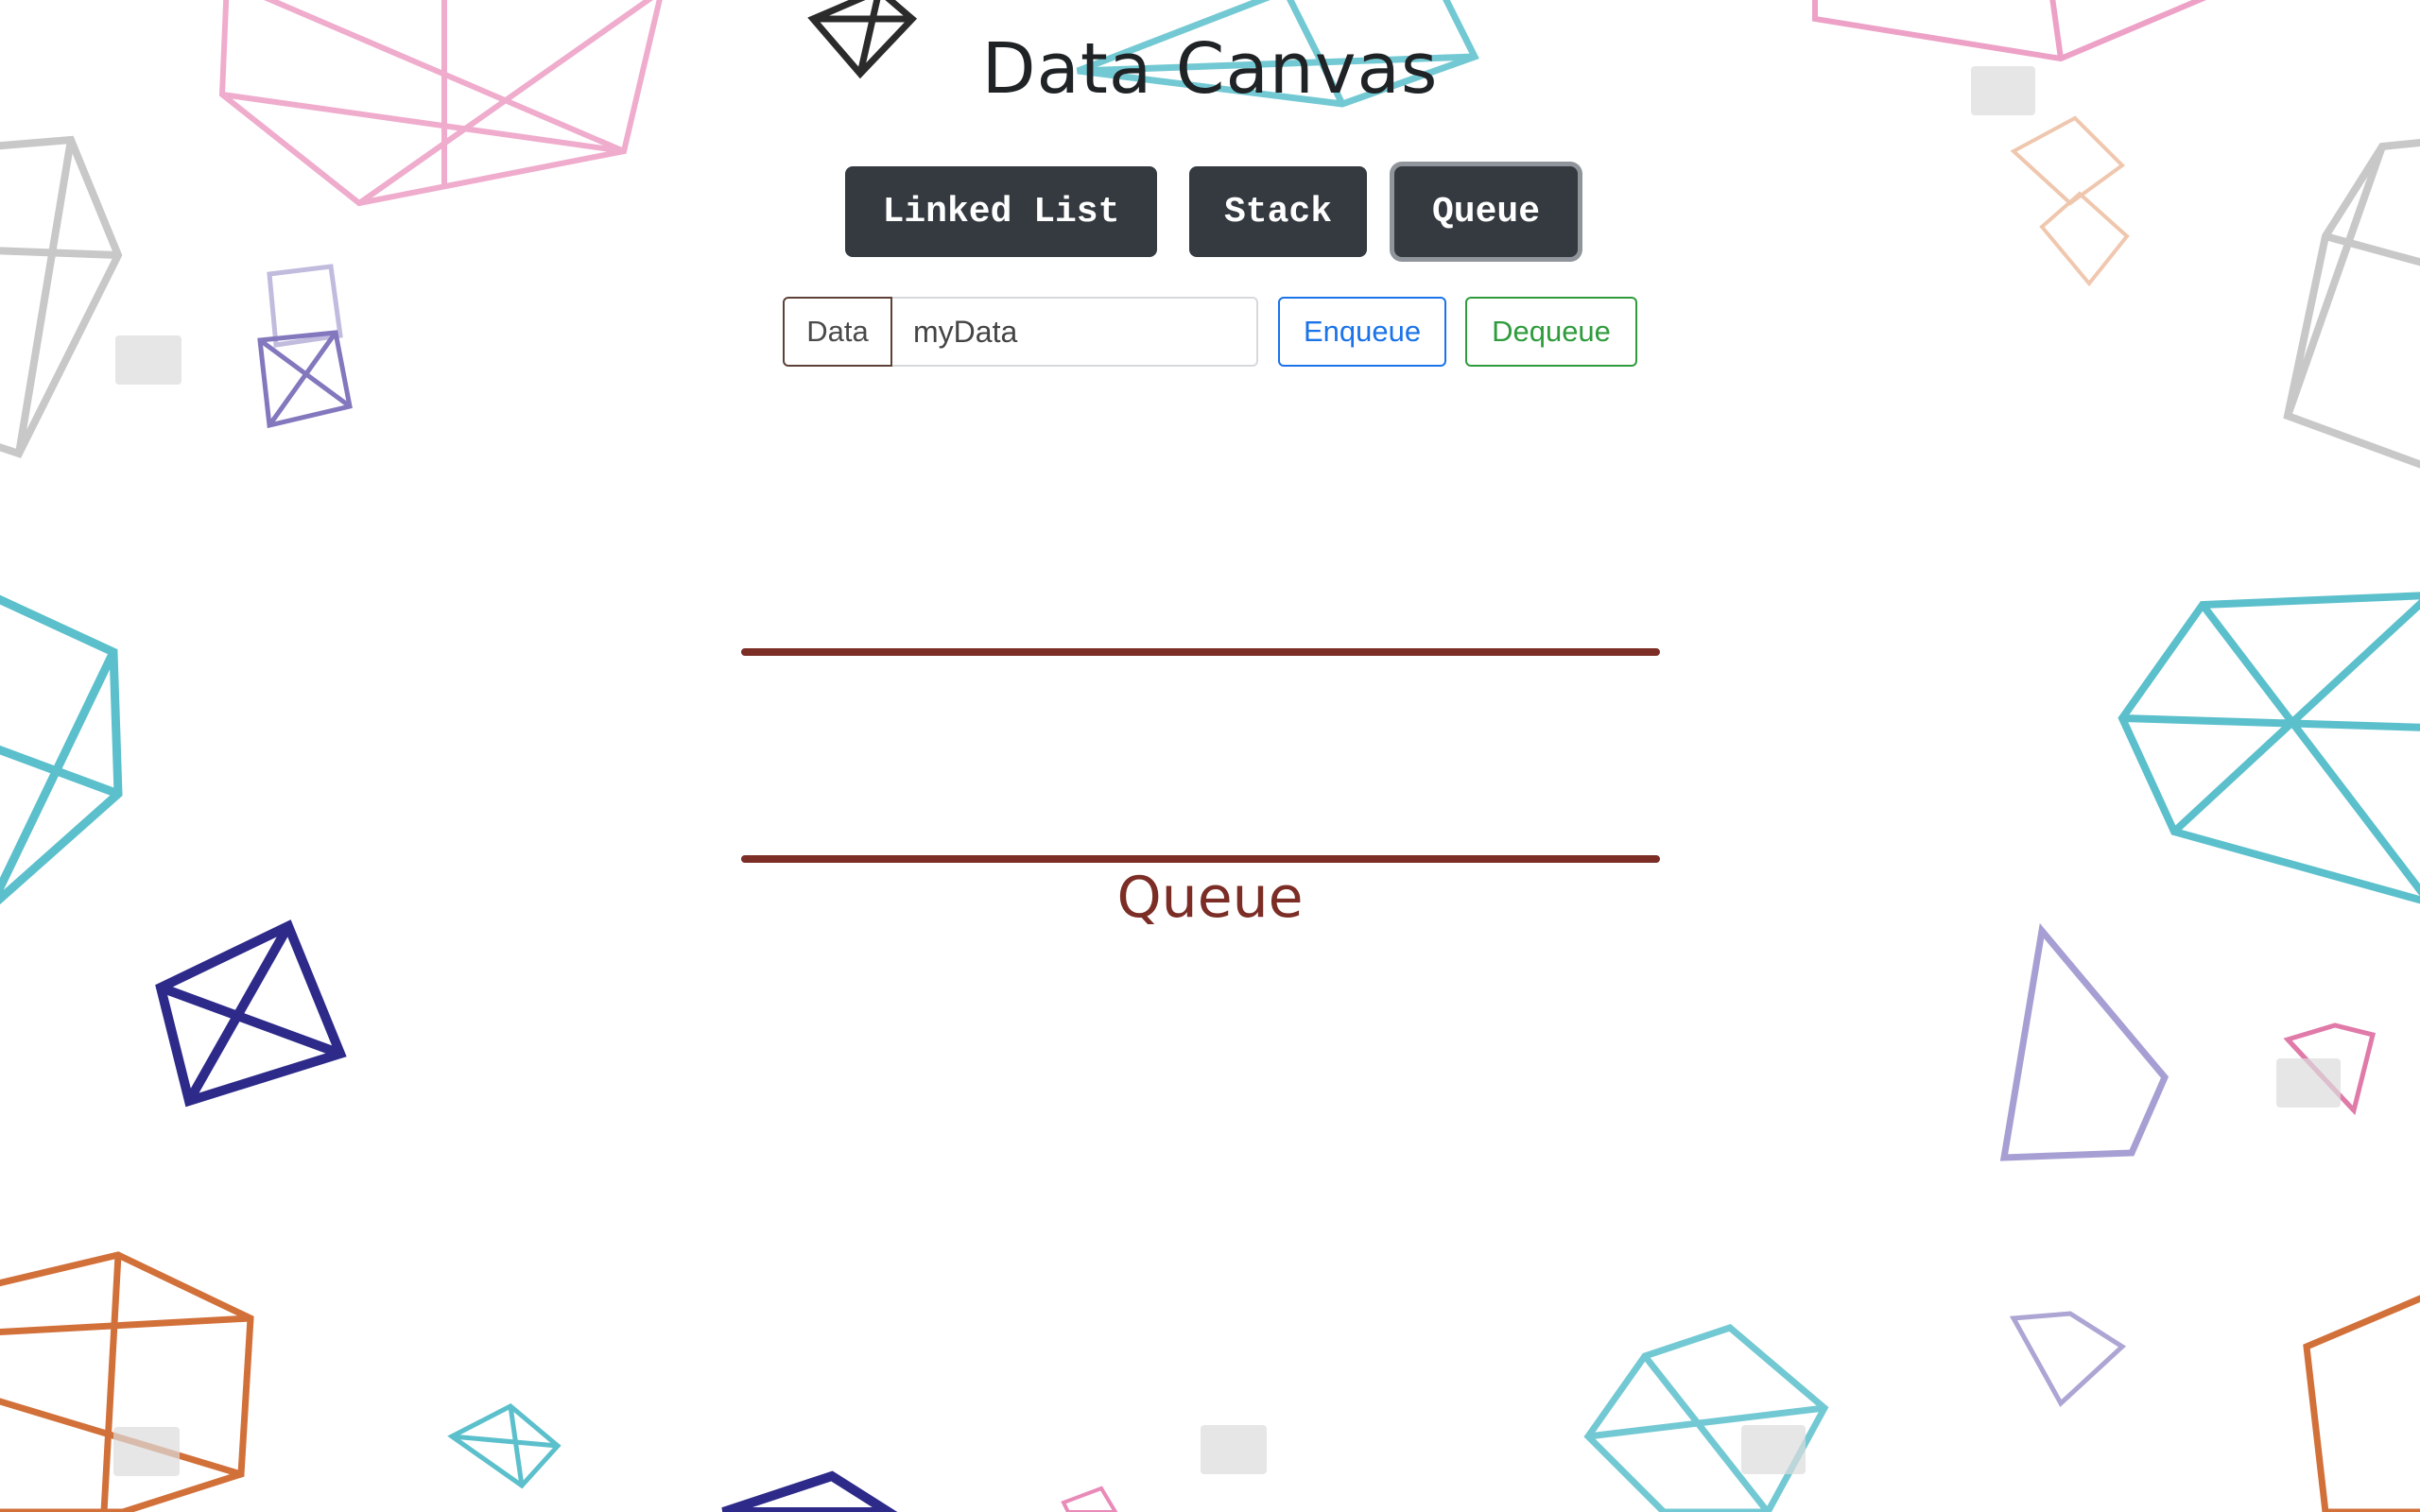  I want to click on queue-bottom-rail, so click(1200, 859).